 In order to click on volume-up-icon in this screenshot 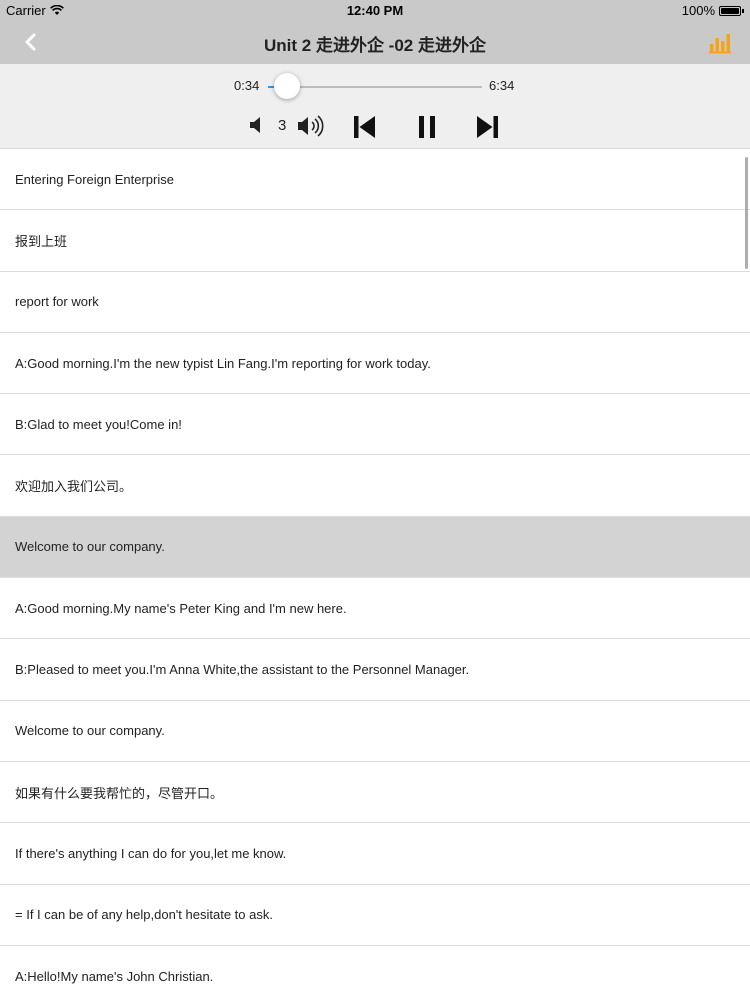, I will do `click(311, 126)`.